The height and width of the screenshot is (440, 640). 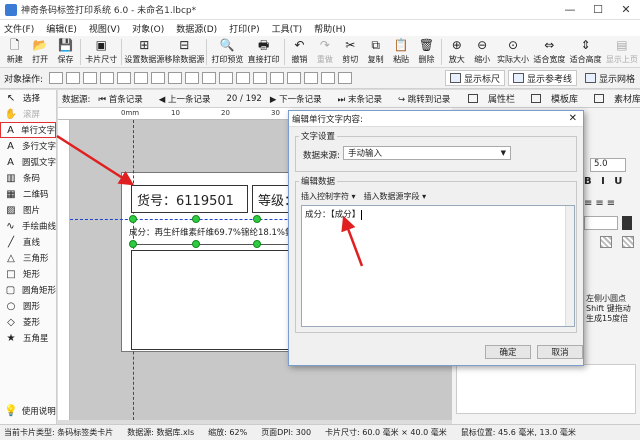 I want to click on last-record-button: ⏭ 末条记录, so click(x=364, y=99).